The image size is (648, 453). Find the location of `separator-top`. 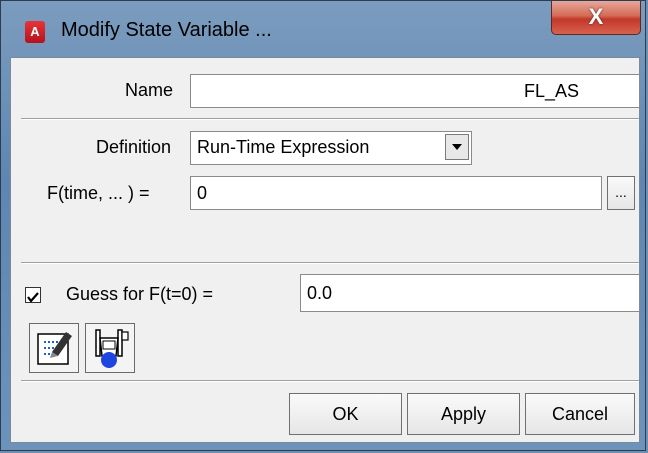

separator-top is located at coordinates (330, 119).